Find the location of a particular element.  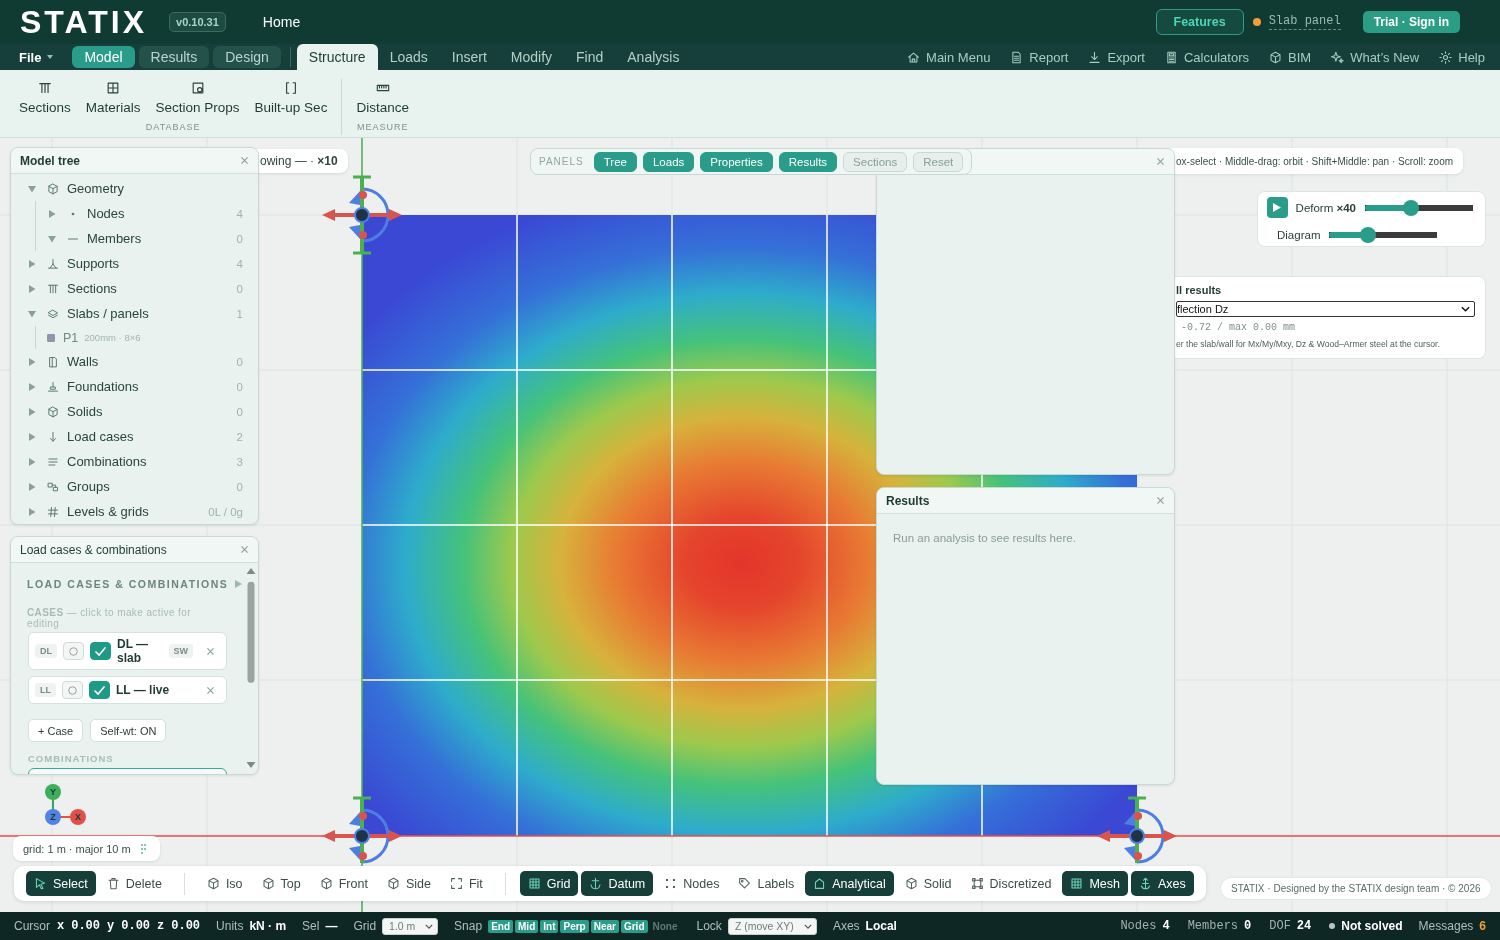

circle-icon is located at coordinates (72, 690).